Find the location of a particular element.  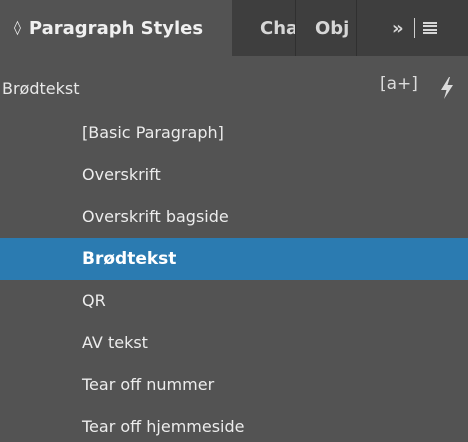

style-item-tear-off-nummer: Tear off nummer is located at coordinates (234, 385).